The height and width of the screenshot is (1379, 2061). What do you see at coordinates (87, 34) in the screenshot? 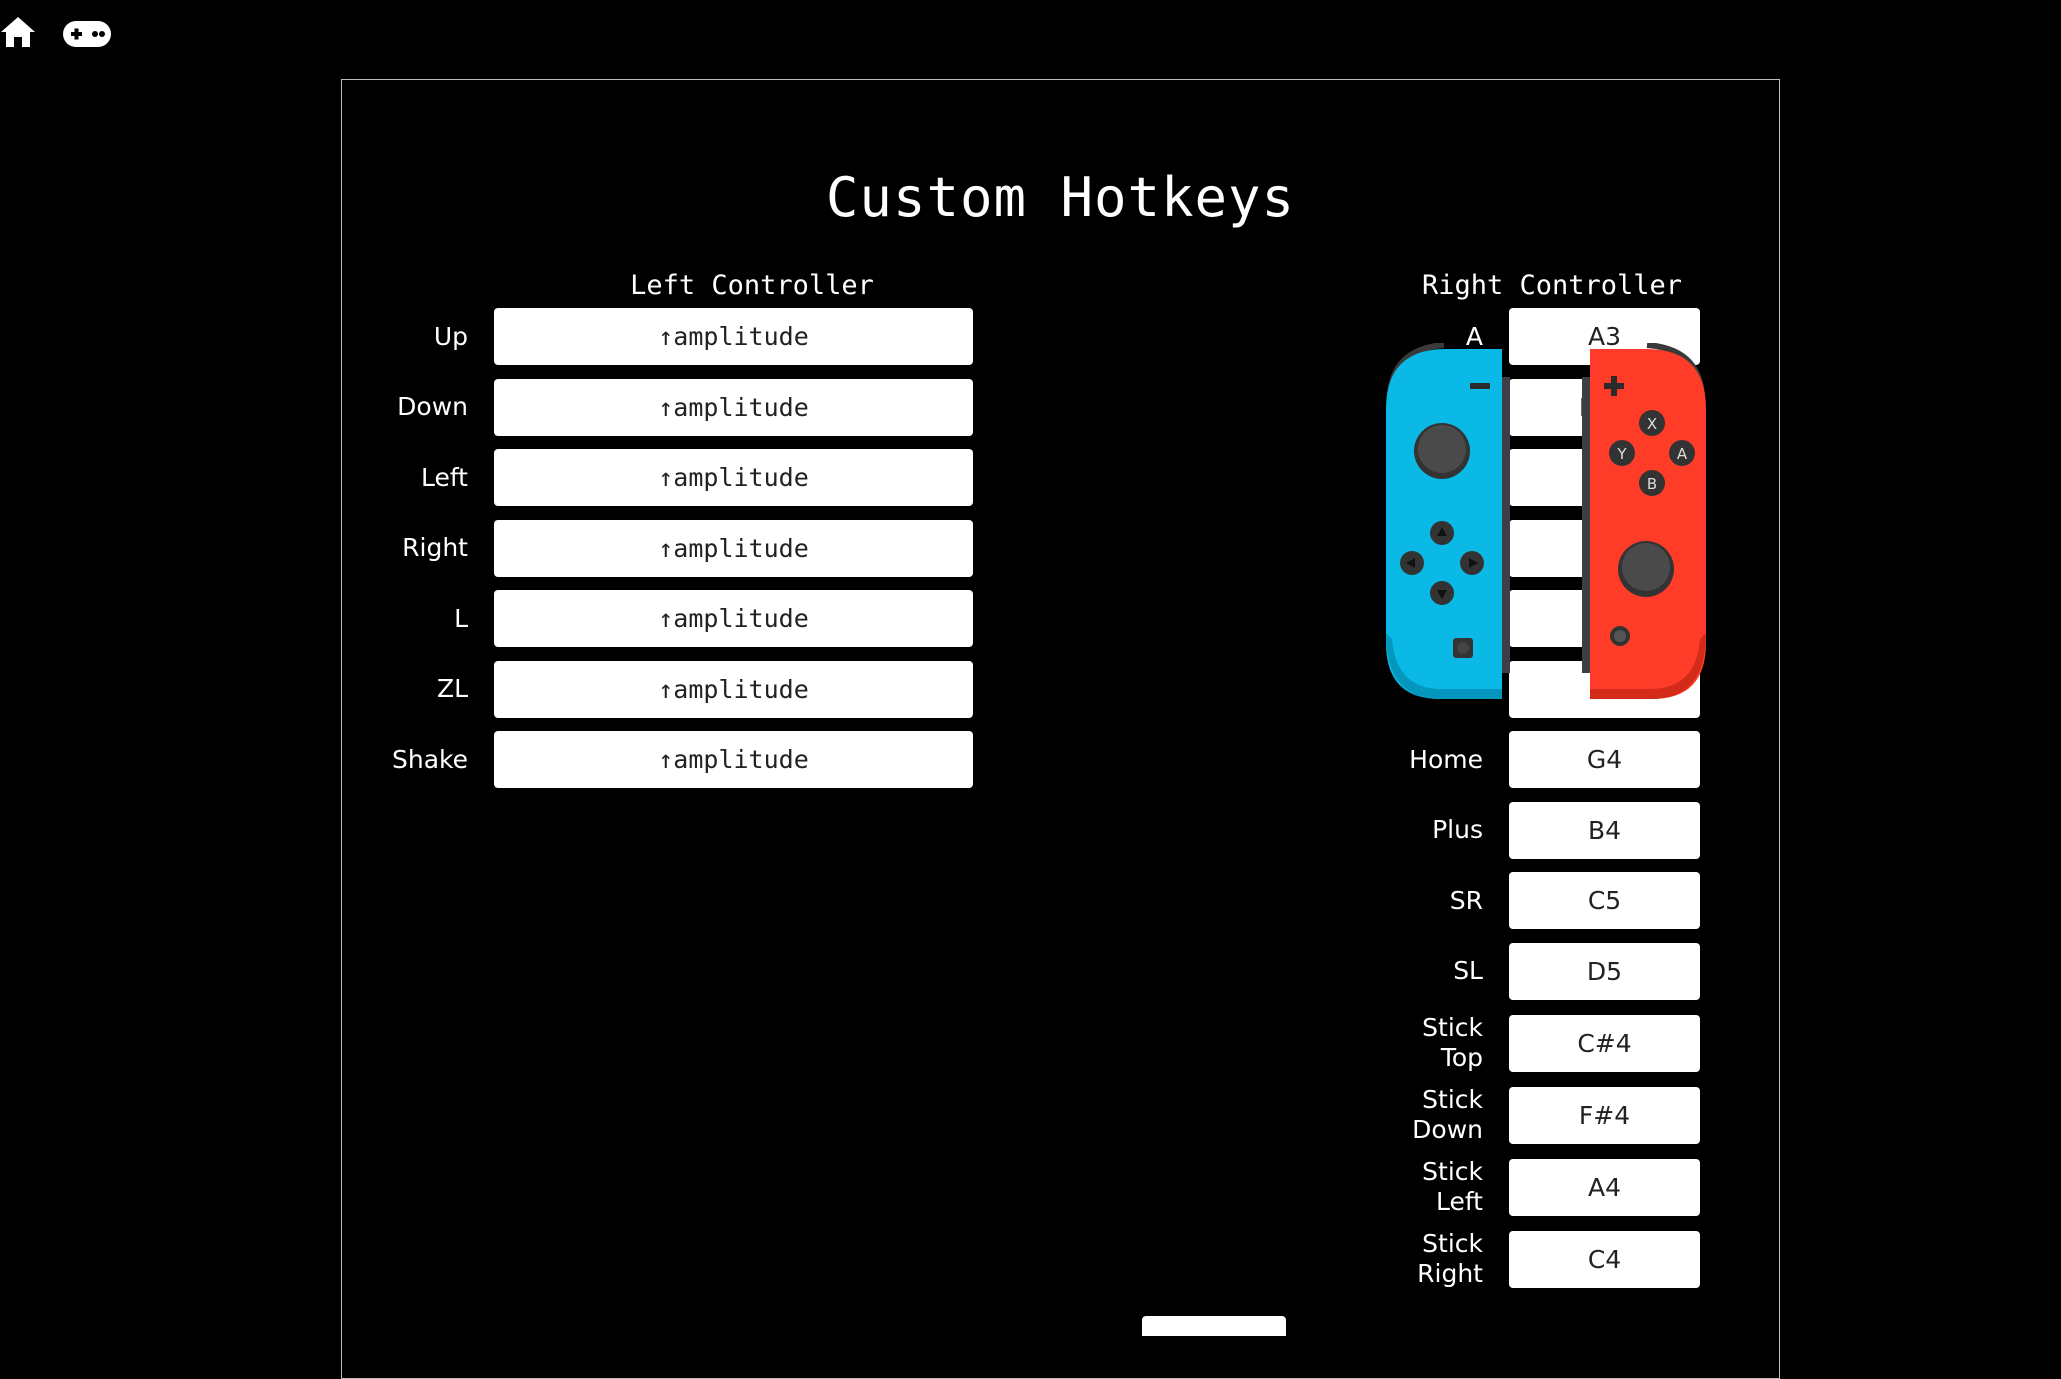
I see `gamepad-icon` at bounding box center [87, 34].